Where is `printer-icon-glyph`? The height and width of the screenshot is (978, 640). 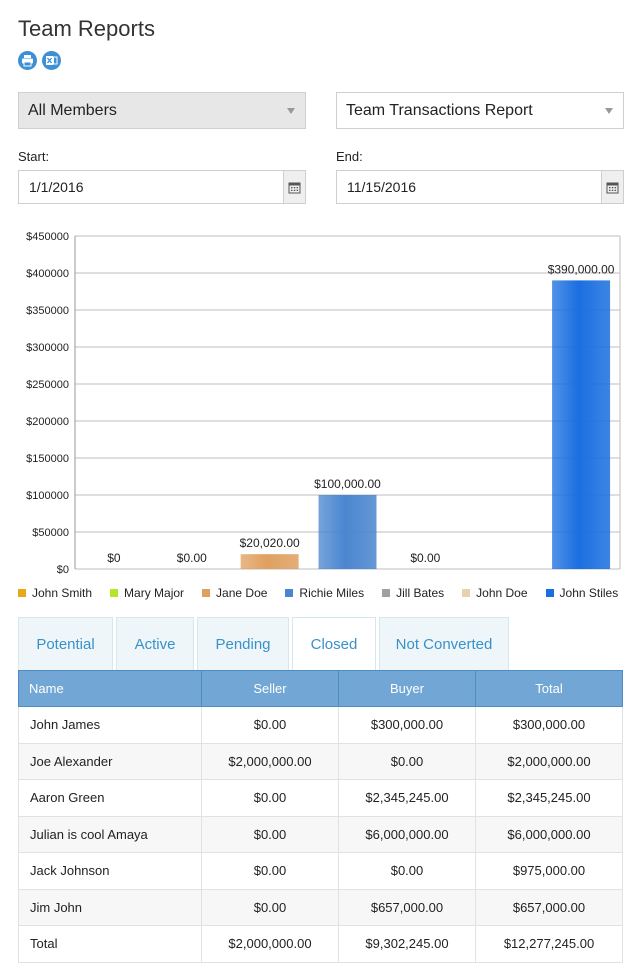
printer-icon-glyph is located at coordinates (27, 61).